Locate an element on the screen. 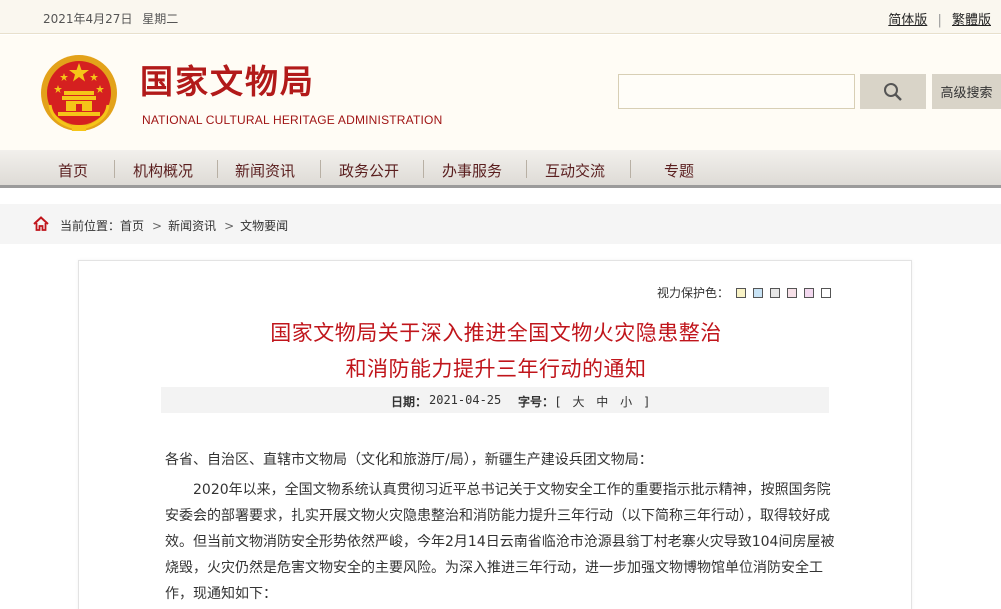  font-size-label: 字号： is located at coordinates (536, 402).